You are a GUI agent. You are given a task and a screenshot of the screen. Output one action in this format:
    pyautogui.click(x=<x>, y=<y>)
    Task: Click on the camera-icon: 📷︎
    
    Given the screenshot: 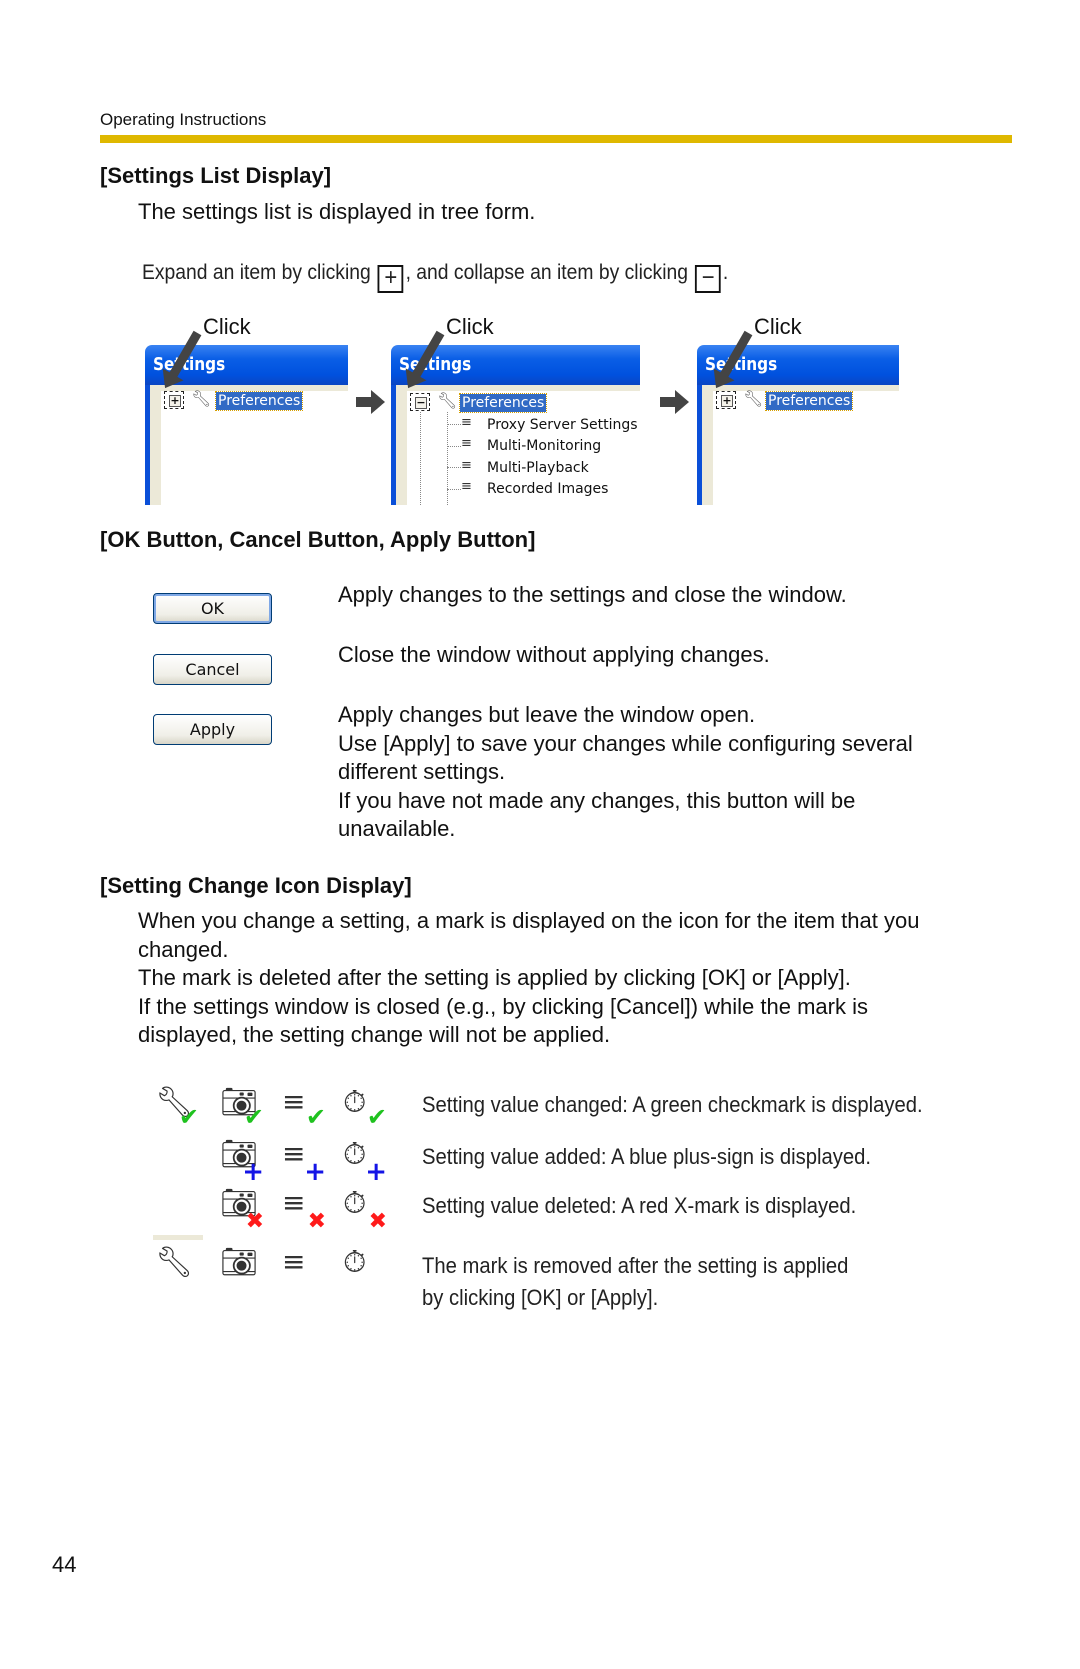 What is the action you would take?
    pyautogui.click(x=239, y=1262)
    